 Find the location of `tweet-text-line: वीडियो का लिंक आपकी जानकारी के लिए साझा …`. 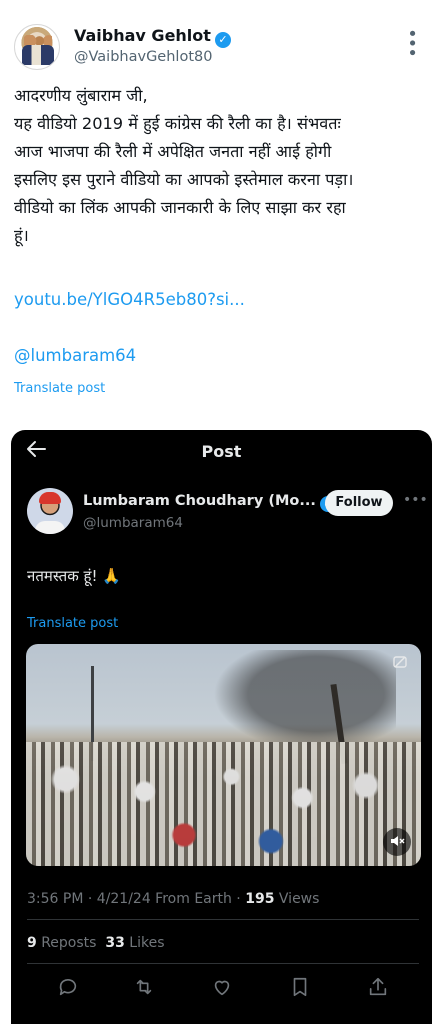

tweet-text-line: वीडियो का लिंक आपकी जानकारी के लिए साझा … is located at coordinates (180, 207).